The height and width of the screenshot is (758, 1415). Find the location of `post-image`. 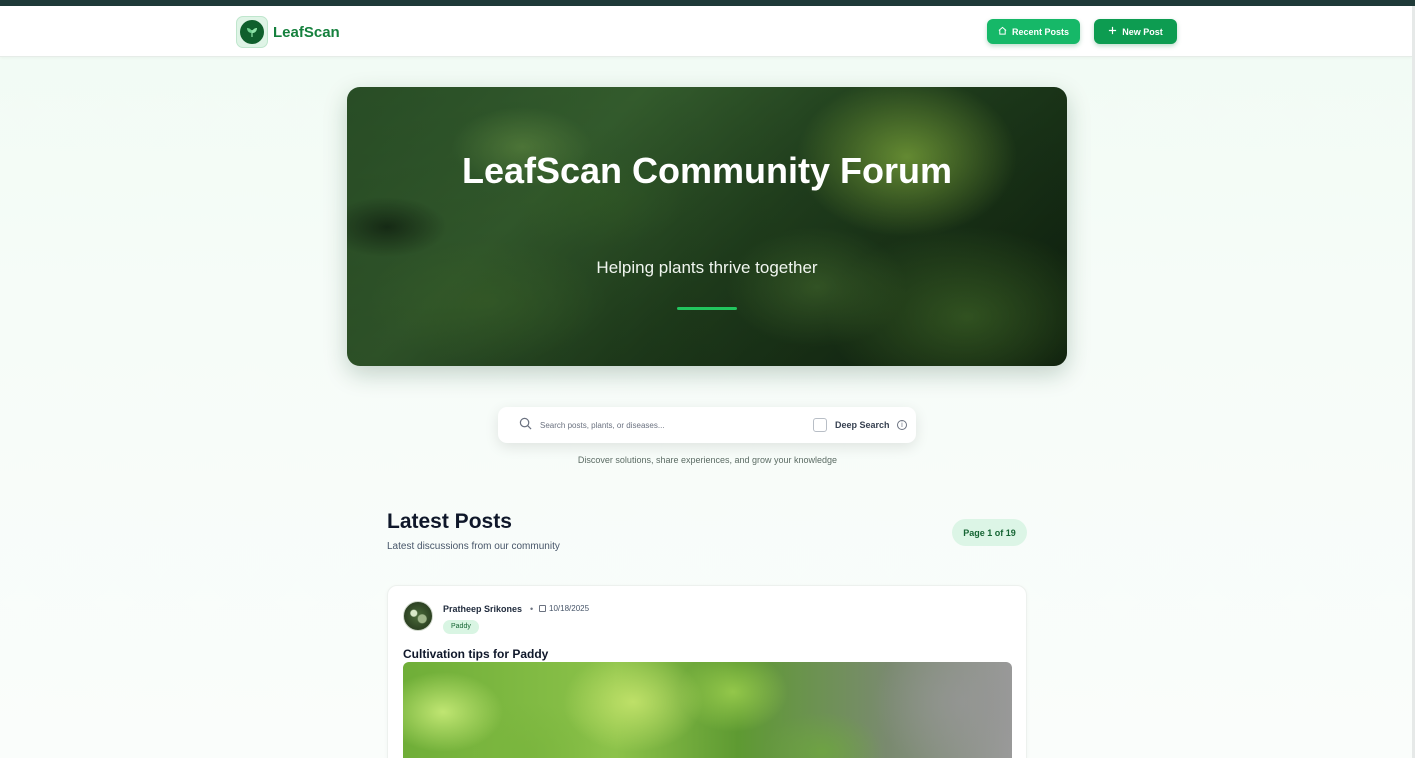

post-image is located at coordinates (707, 710).